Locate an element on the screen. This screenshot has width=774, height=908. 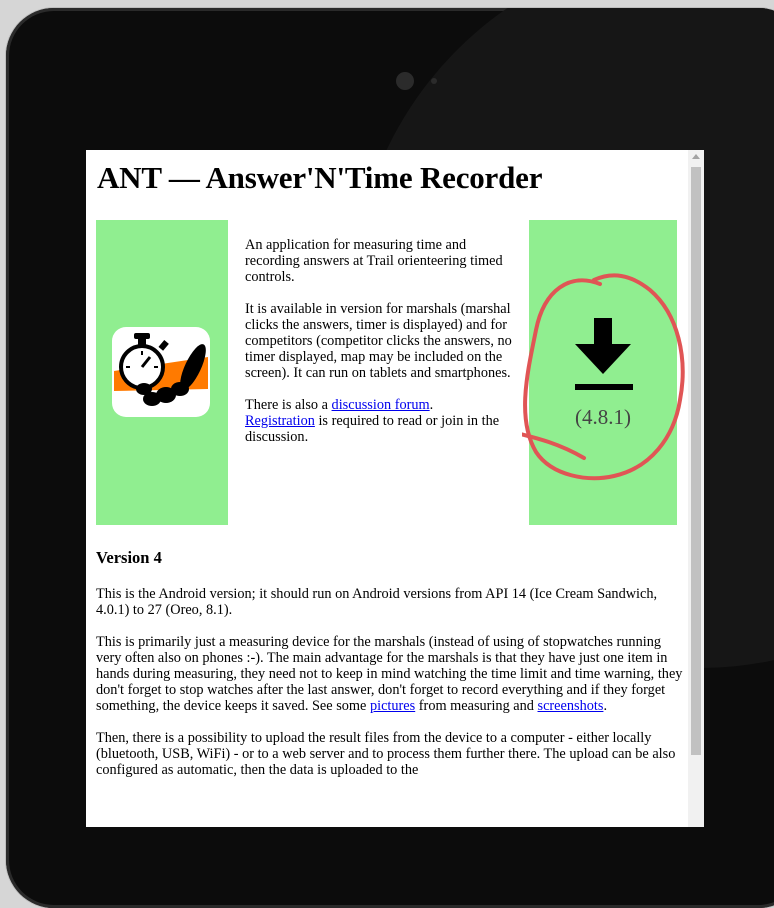
download-icon is located at coordinates (604, 354).